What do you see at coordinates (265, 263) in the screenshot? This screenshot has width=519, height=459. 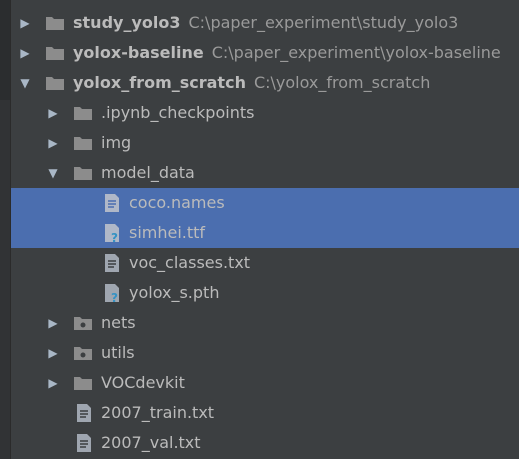 I see `tree-item-voc-classes-txt: voc_classes.txt` at bounding box center [265, 263].